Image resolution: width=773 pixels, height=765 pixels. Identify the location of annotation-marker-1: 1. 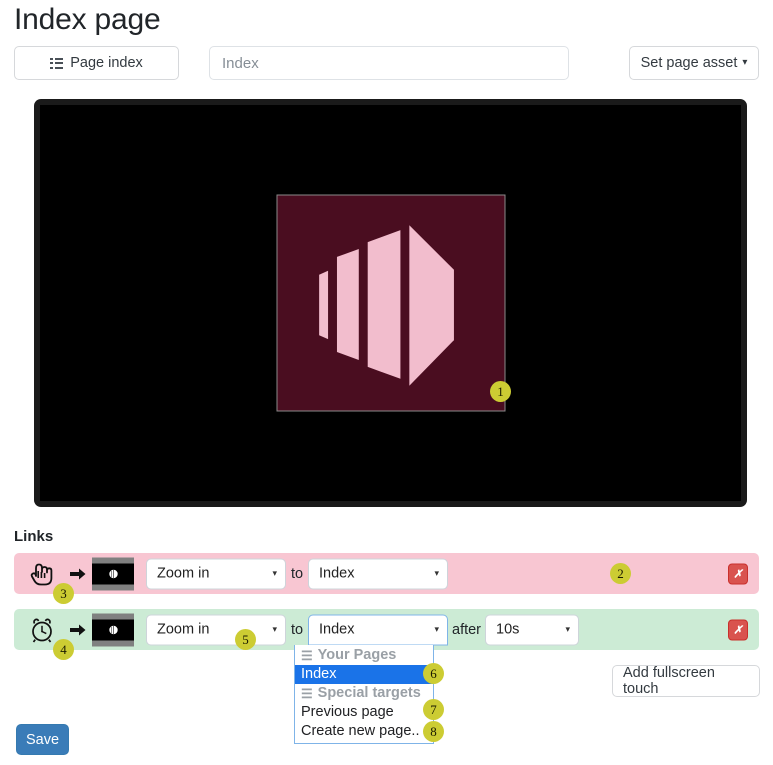
(500, 391).